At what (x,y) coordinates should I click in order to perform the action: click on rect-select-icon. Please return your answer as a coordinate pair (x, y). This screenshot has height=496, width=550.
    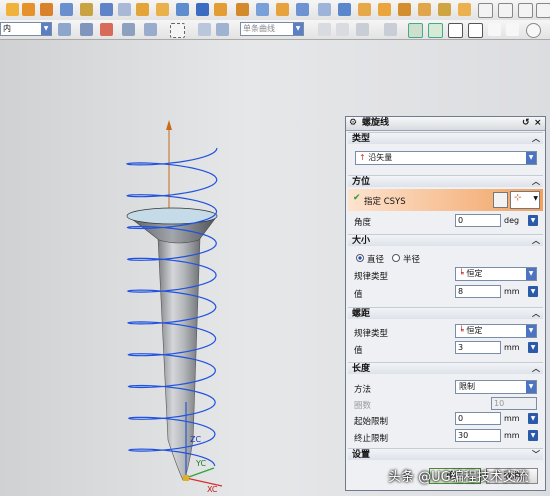
    Looking at the image, I should click on (177, 30).